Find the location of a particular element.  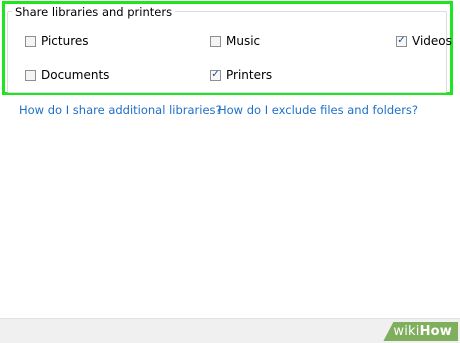

share-libraries-help-link: How do I share additional libraries? is located at coordinates (120, 110).